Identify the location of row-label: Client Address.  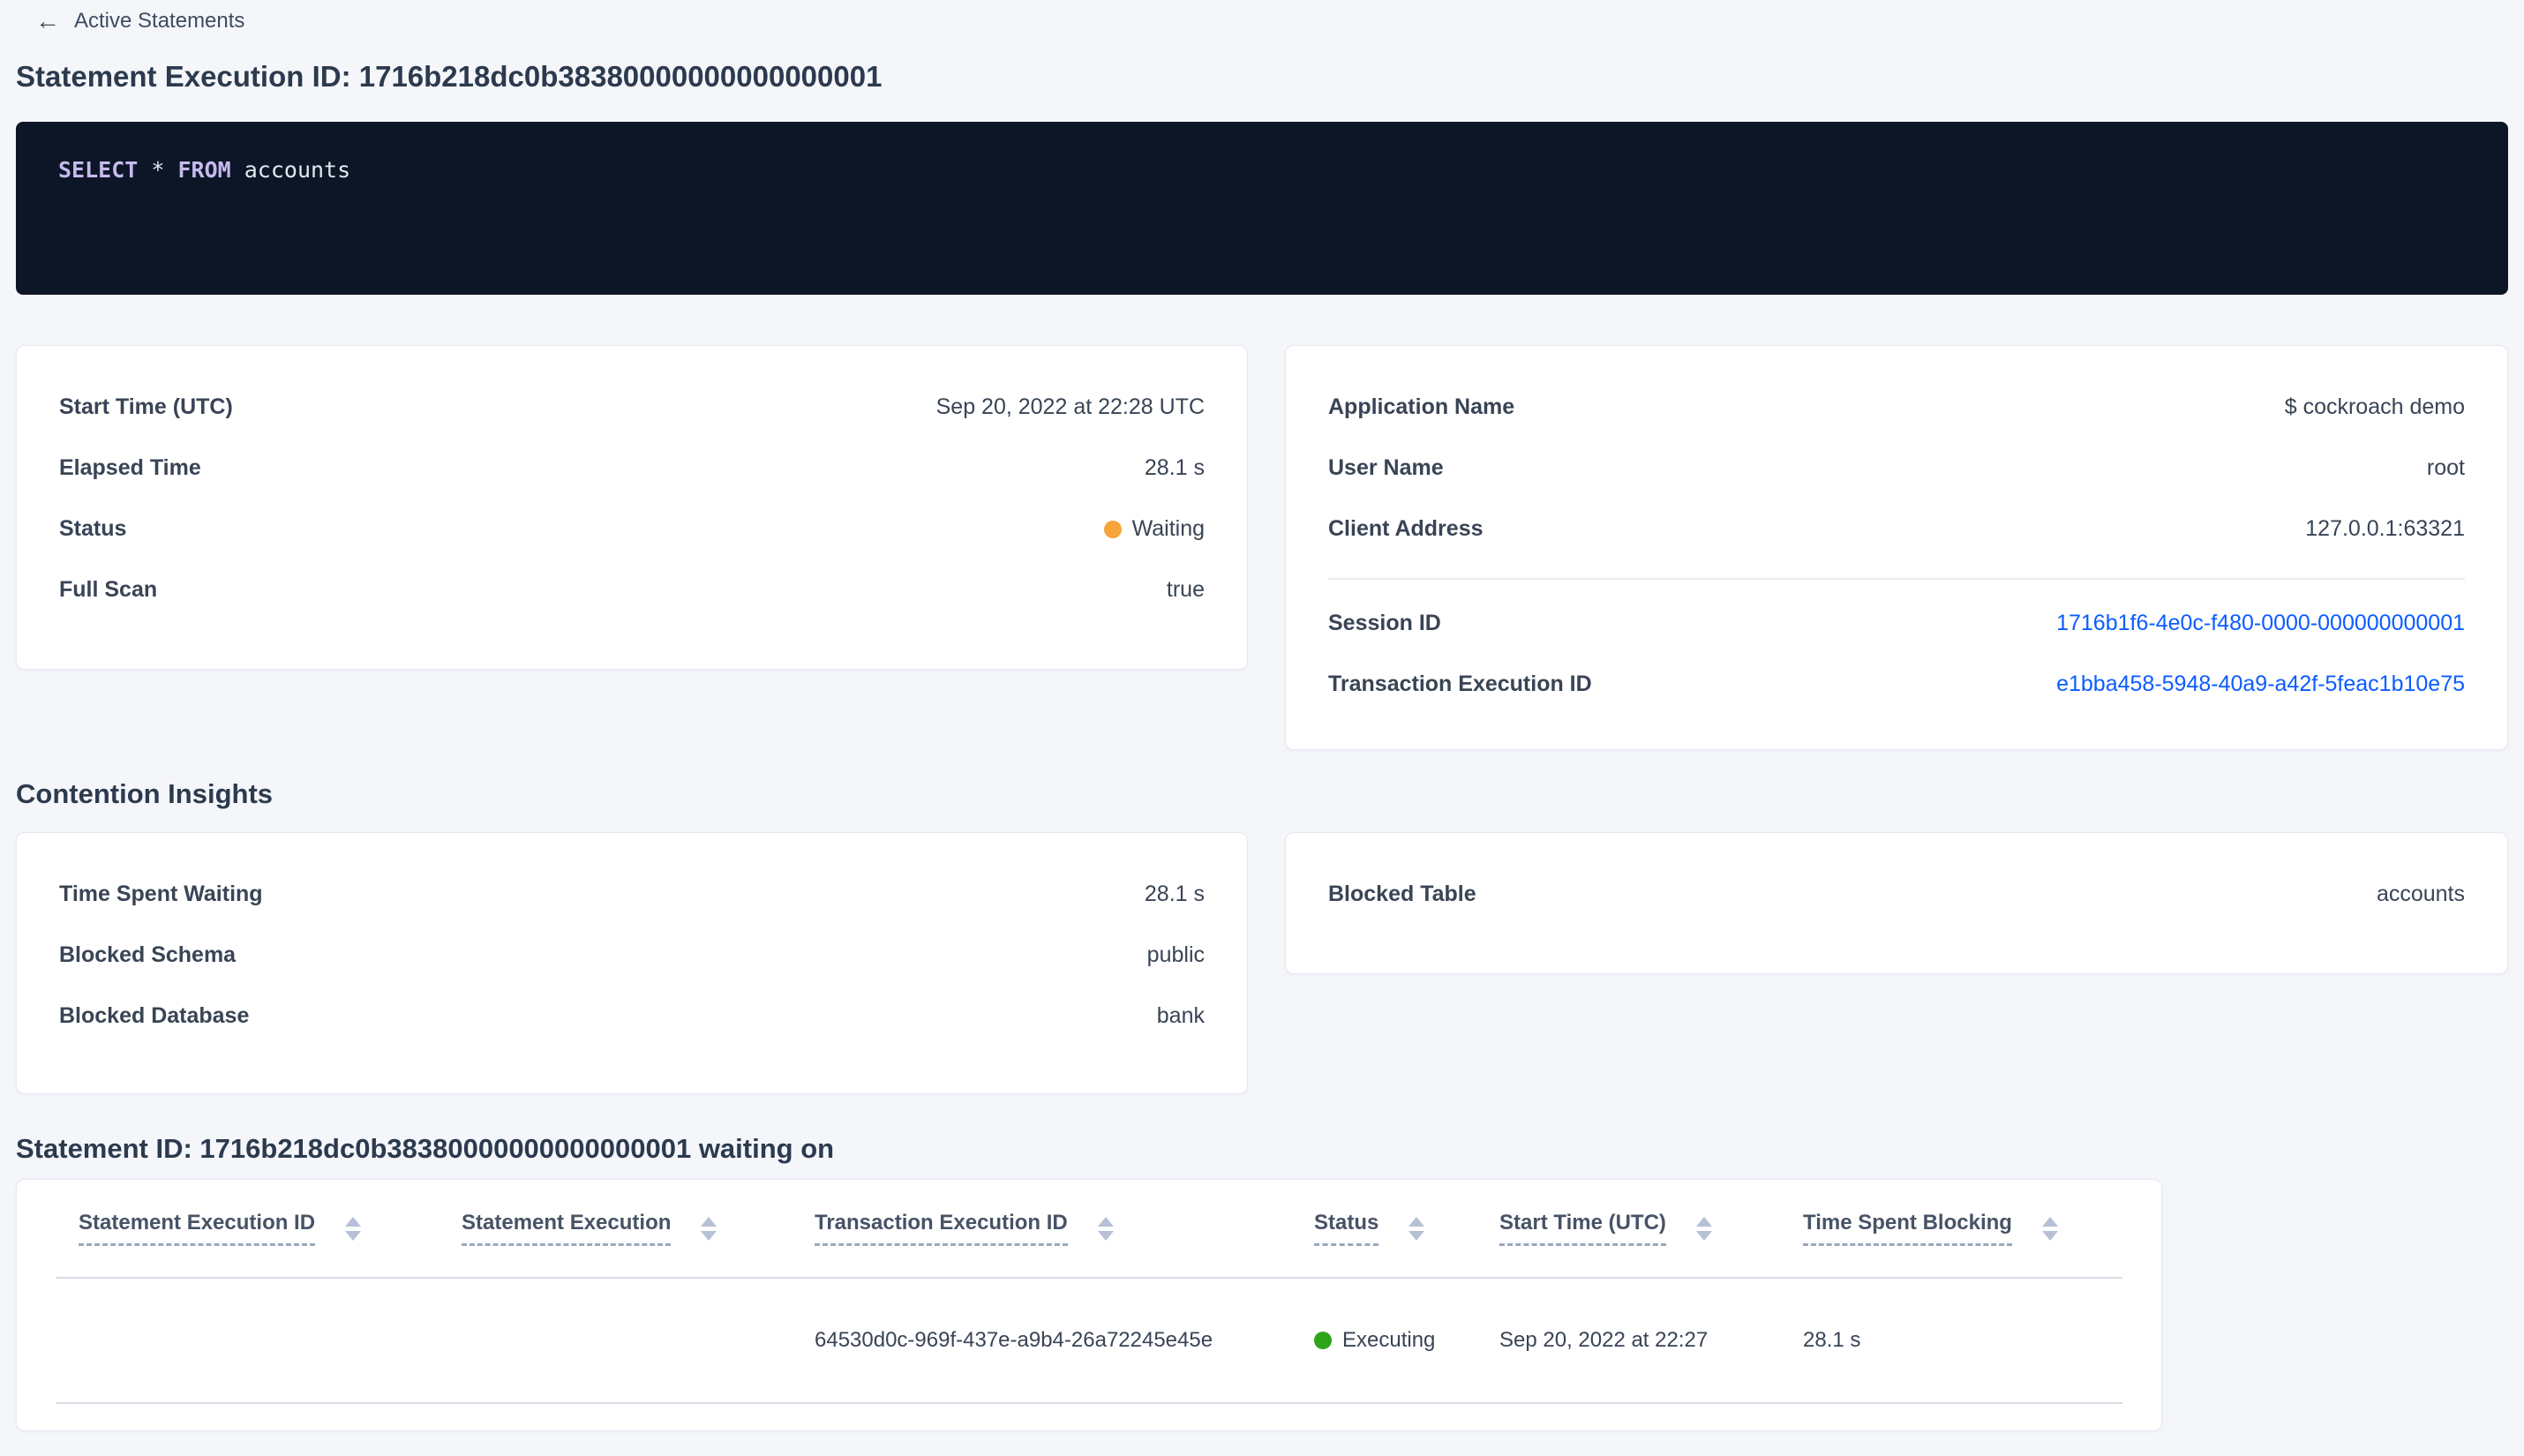
(1406, 528).